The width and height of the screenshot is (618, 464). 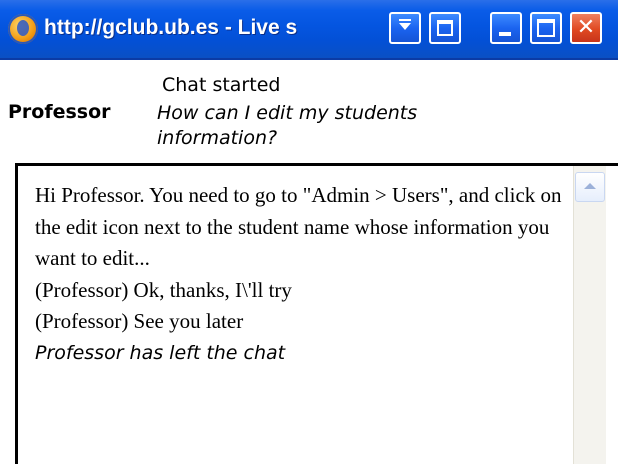 I want to click on chevron-up-icon, so click(x=590, y=186).